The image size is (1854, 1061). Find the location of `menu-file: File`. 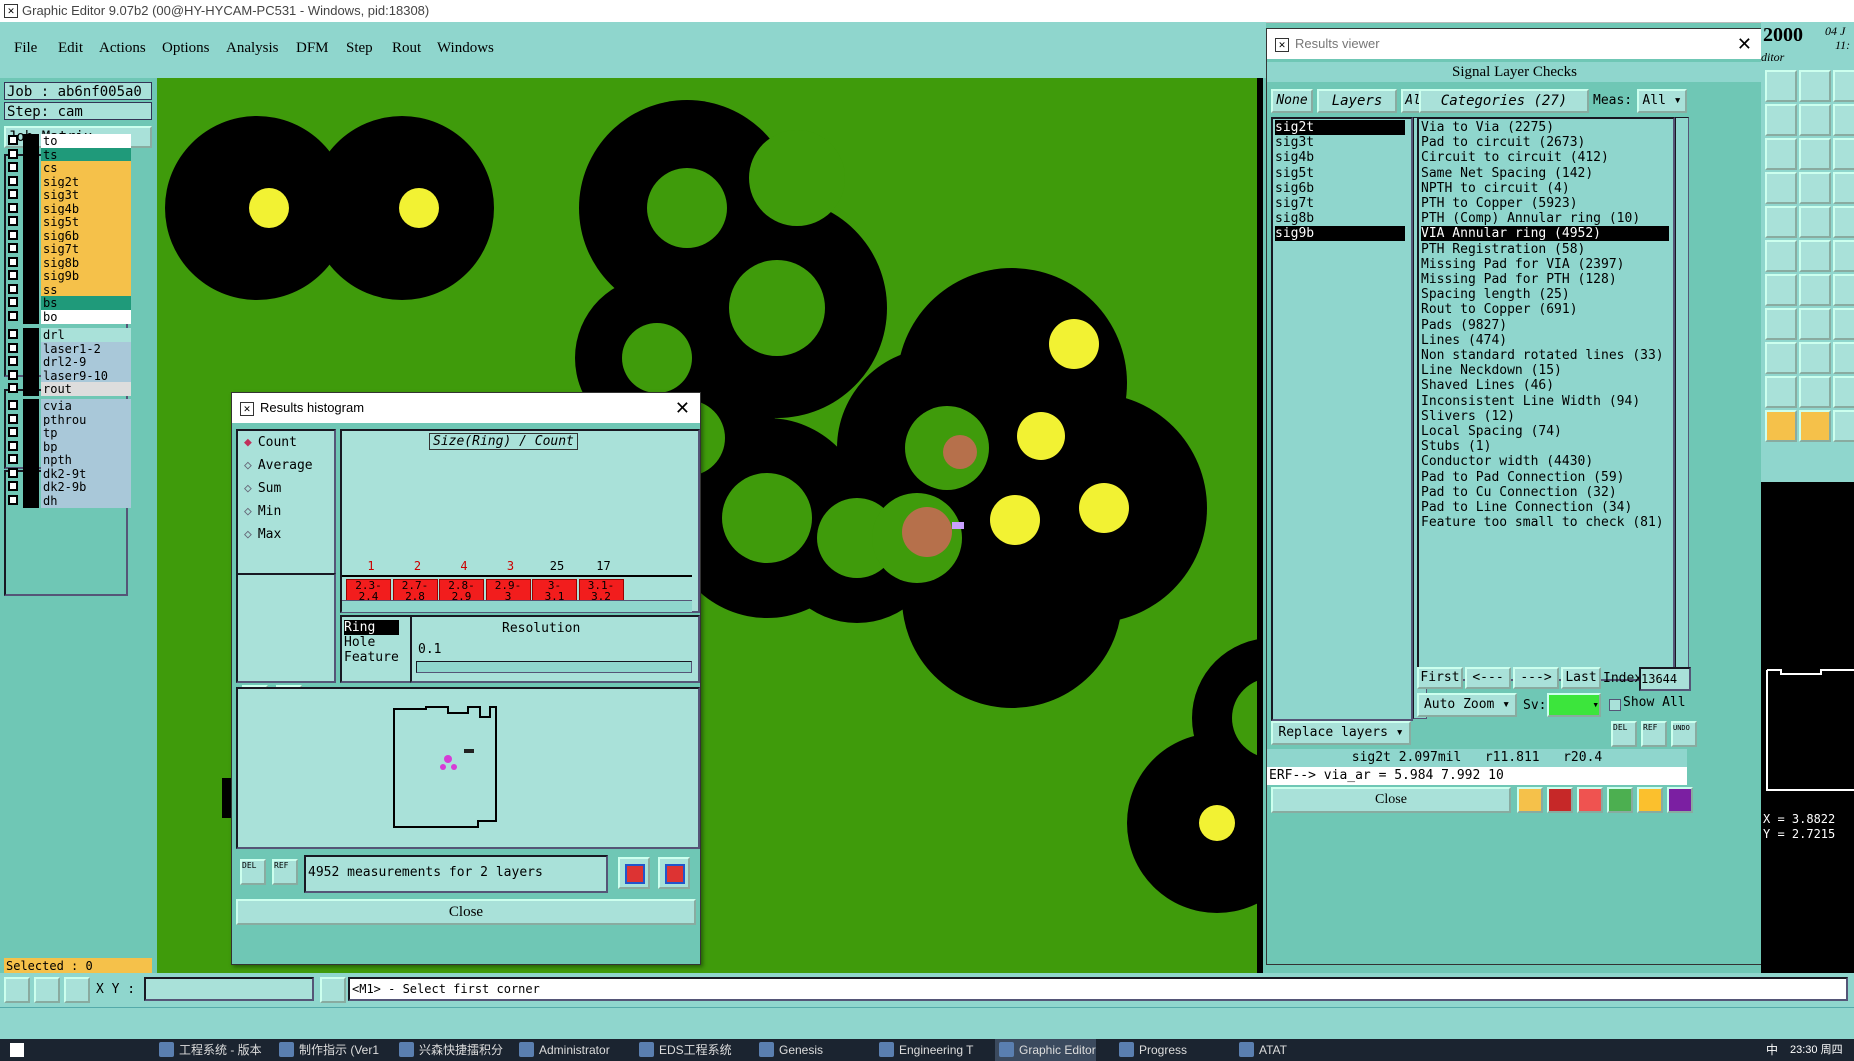

menu-file: File is located at coordinates (25, 48).